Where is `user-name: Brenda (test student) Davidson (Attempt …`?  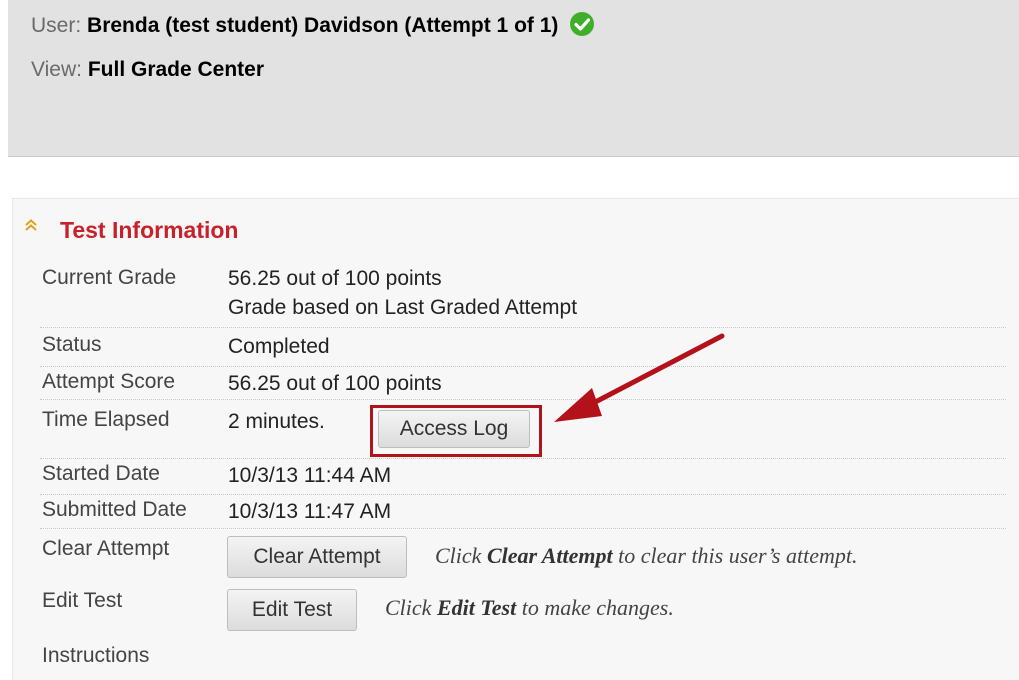 user-name: Brenda (test student) Davidson (Attempt … is located at coordinates (323, 25).